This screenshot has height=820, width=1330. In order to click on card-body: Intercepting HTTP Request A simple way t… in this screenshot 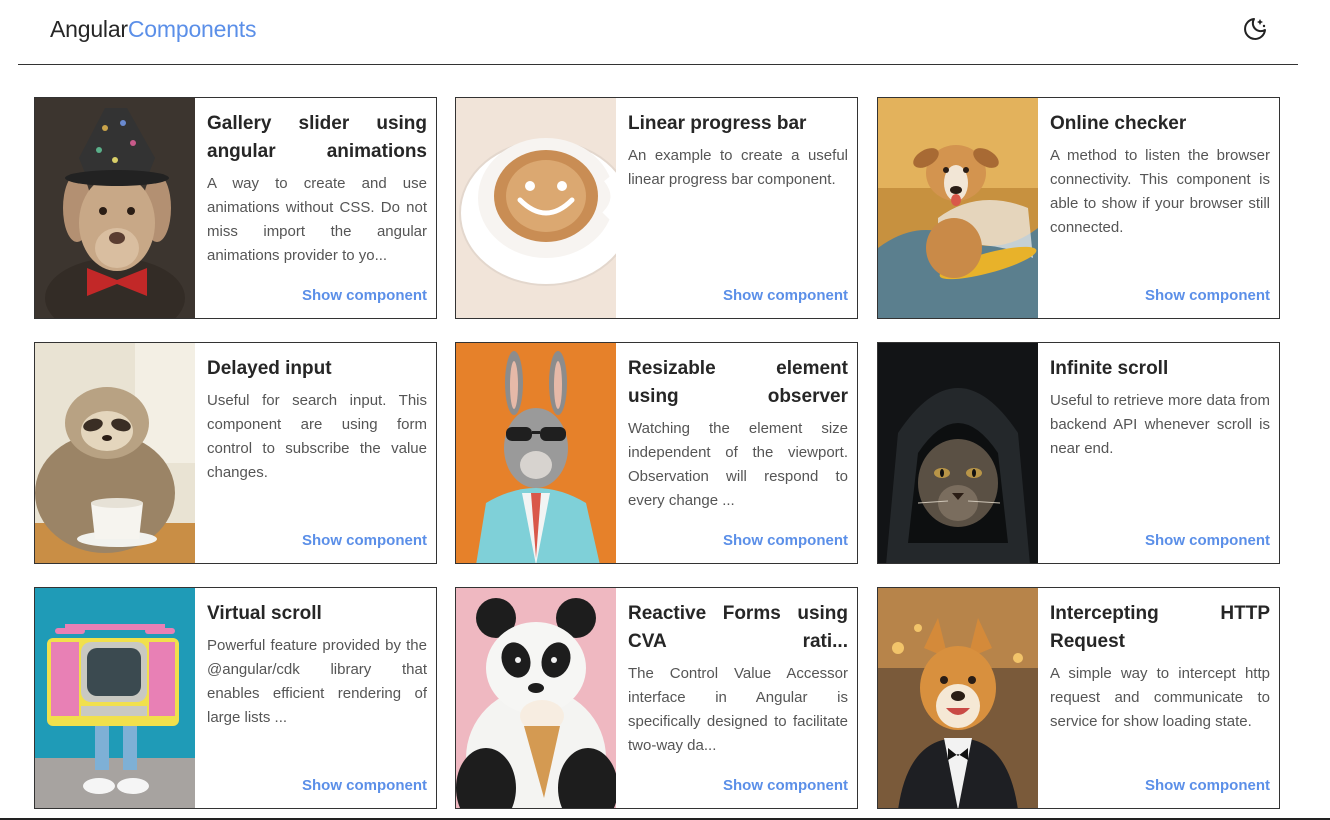, I will do `click(1160, 698)`.